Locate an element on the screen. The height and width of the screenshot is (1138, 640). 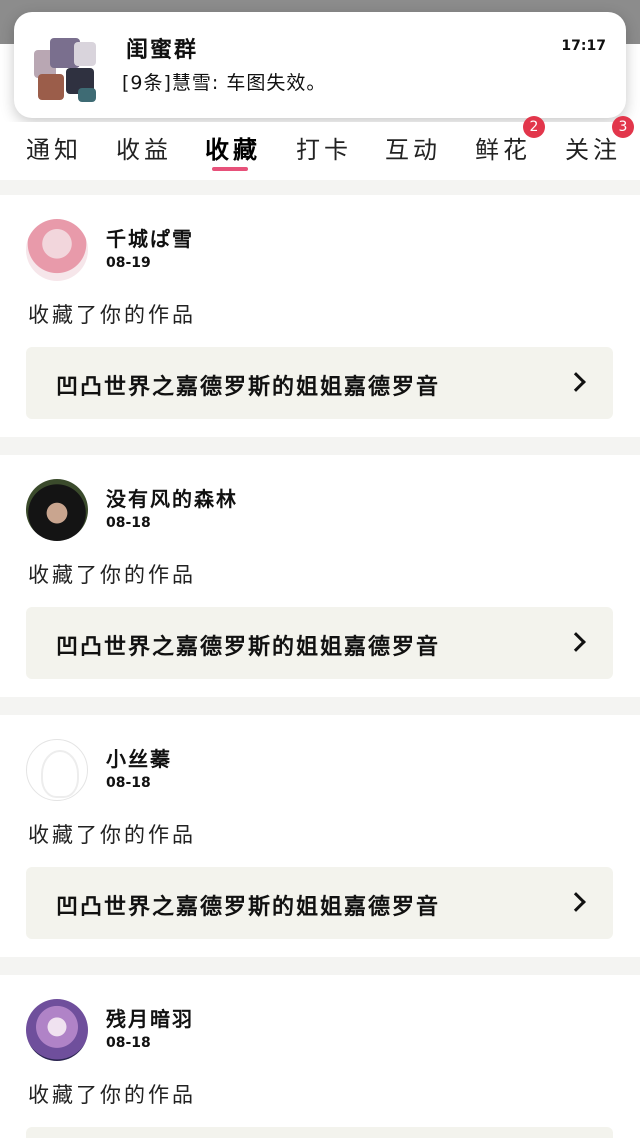
tab-interactions: 互动 is located at coordinates (413, 147).